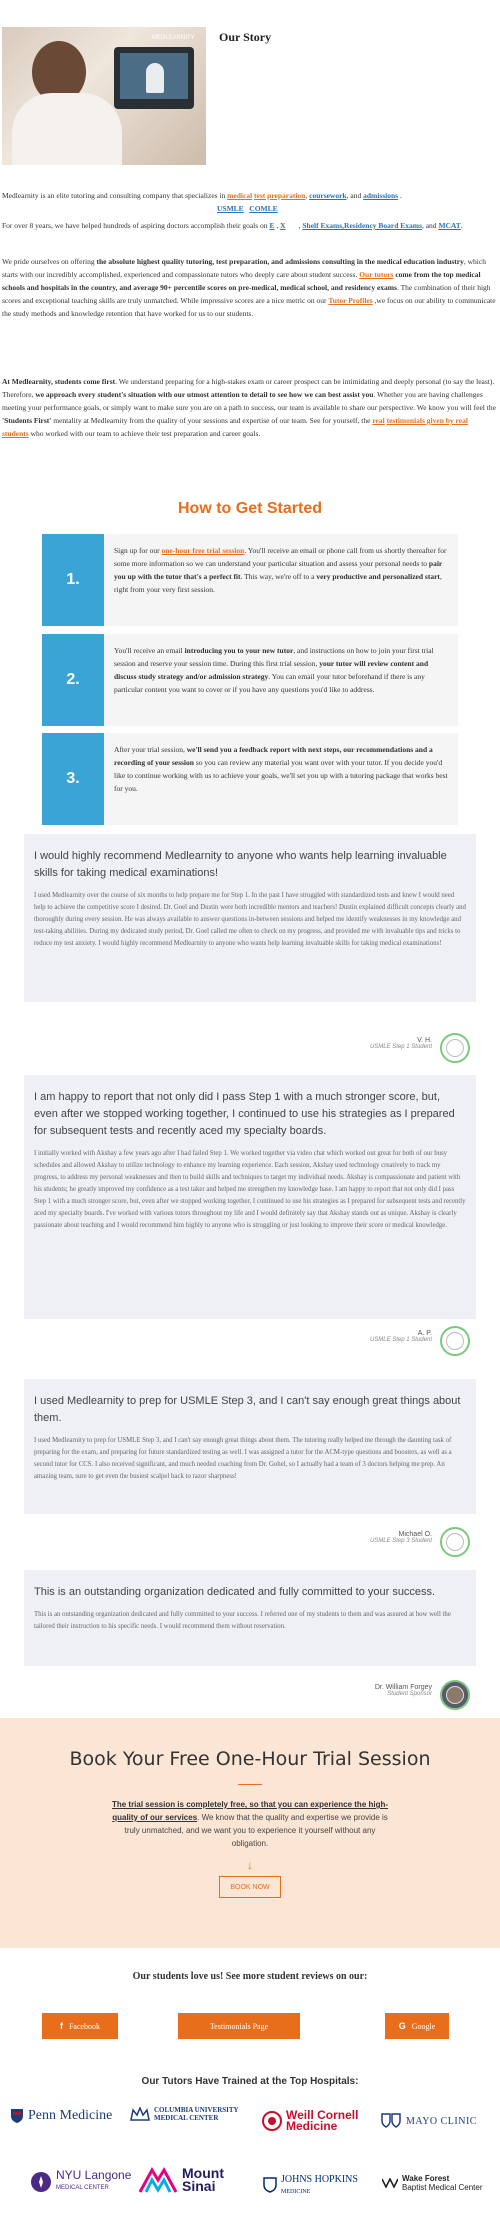  Describe the element at coordinates (415, 1534) in the screenshot. I see `reviewer-name: Michael O.` at that location.